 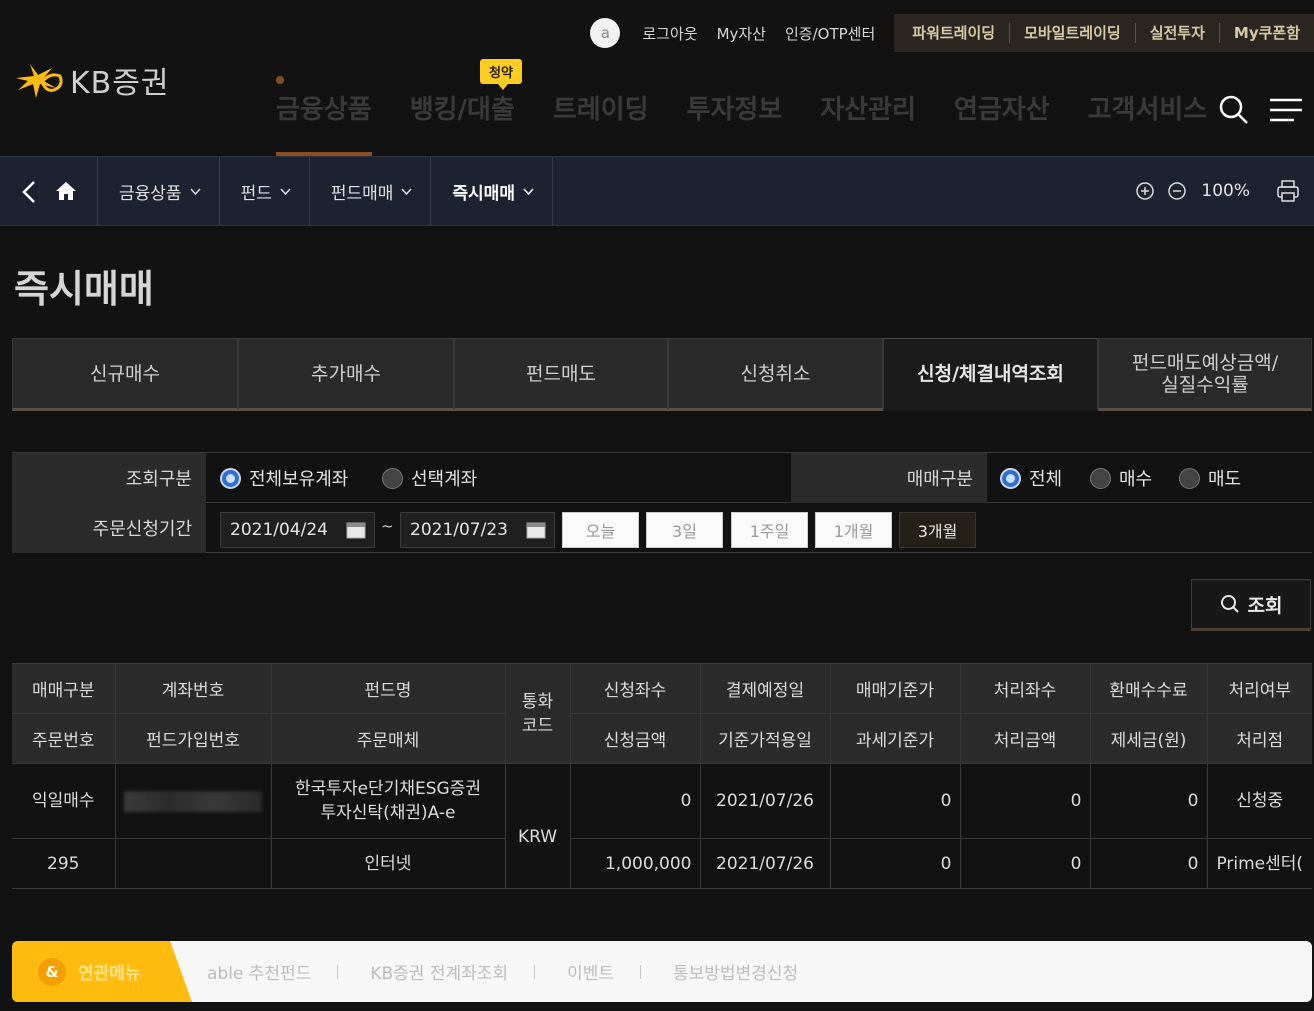 I want to click on zoom-level: 100%, so click(x=1225, y=191).